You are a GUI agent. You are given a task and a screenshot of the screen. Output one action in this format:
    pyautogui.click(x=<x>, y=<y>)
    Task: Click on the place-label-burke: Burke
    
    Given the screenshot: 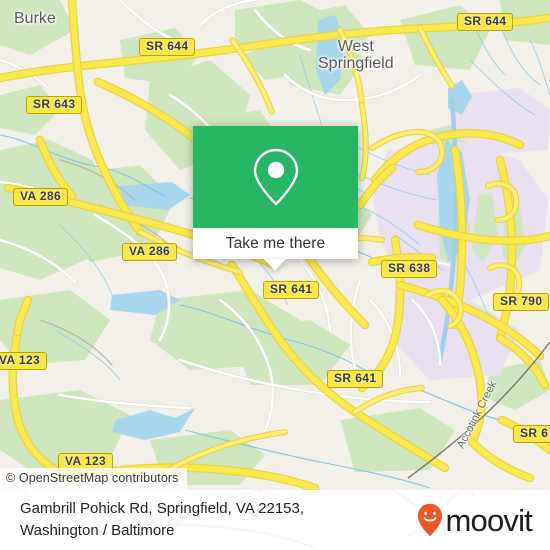 What is the action you would take?
    pyautogui.click(x=35, y=18)
    